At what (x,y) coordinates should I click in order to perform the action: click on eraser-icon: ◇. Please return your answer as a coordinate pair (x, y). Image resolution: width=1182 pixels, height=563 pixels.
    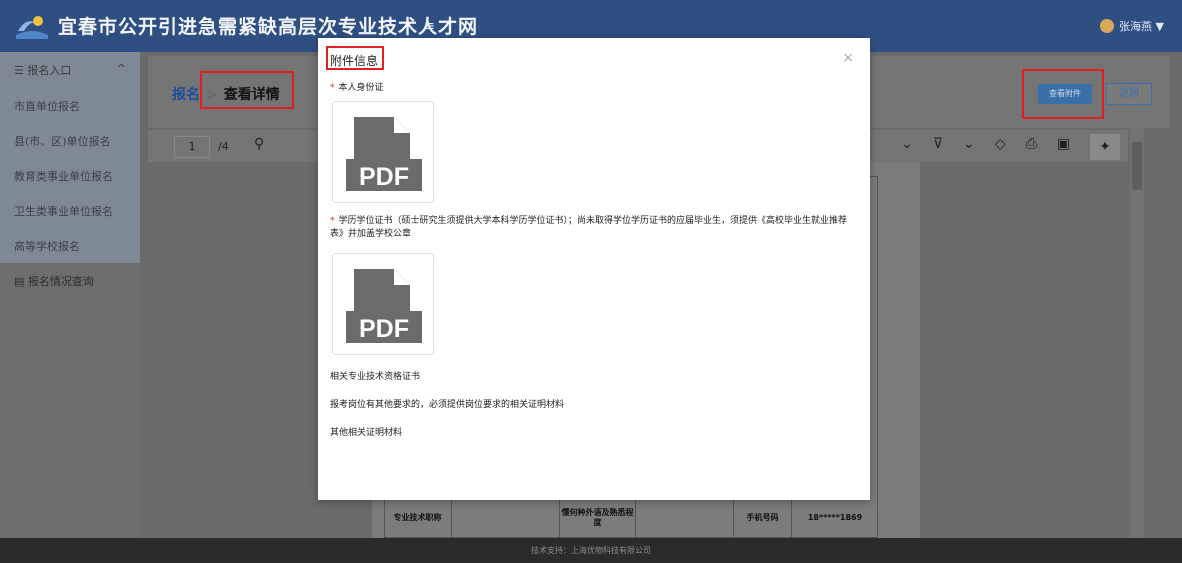
    Looking at the image, I should click on (1000, 148).